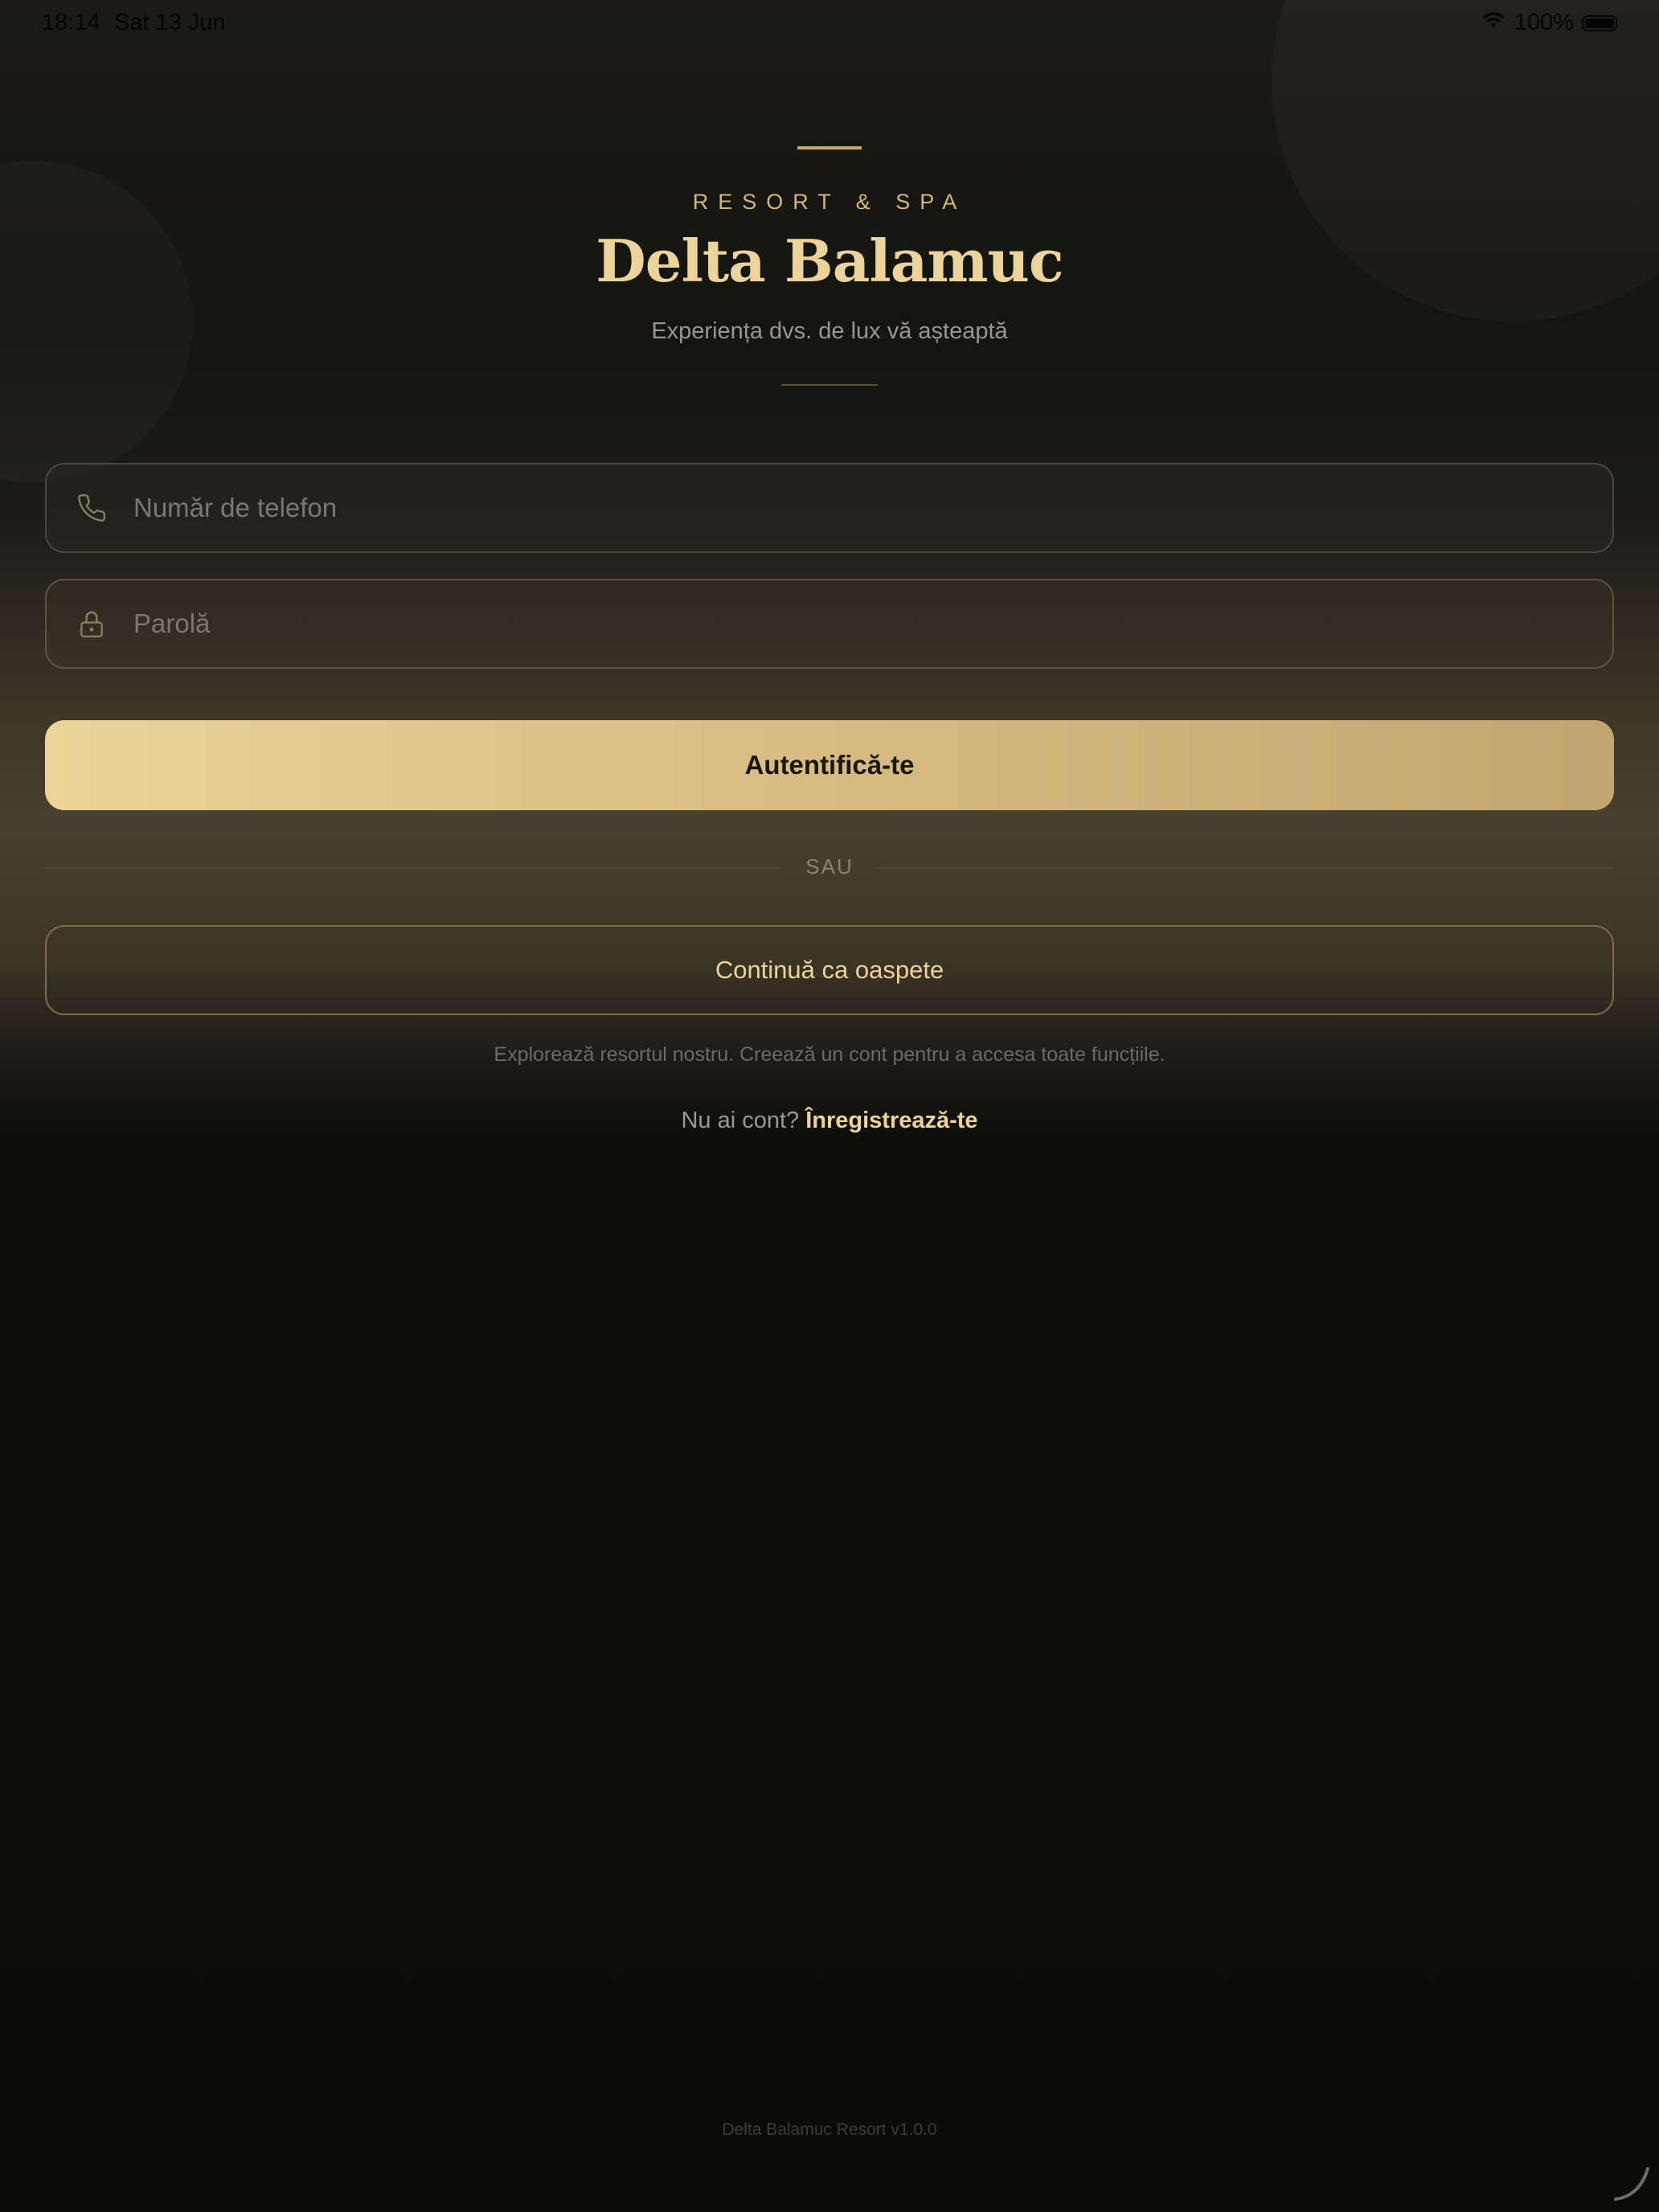 The height and width of the screenshot is (2212, 1659). I want to click on register-link: Înregistrează-te, so click(891, 1120).